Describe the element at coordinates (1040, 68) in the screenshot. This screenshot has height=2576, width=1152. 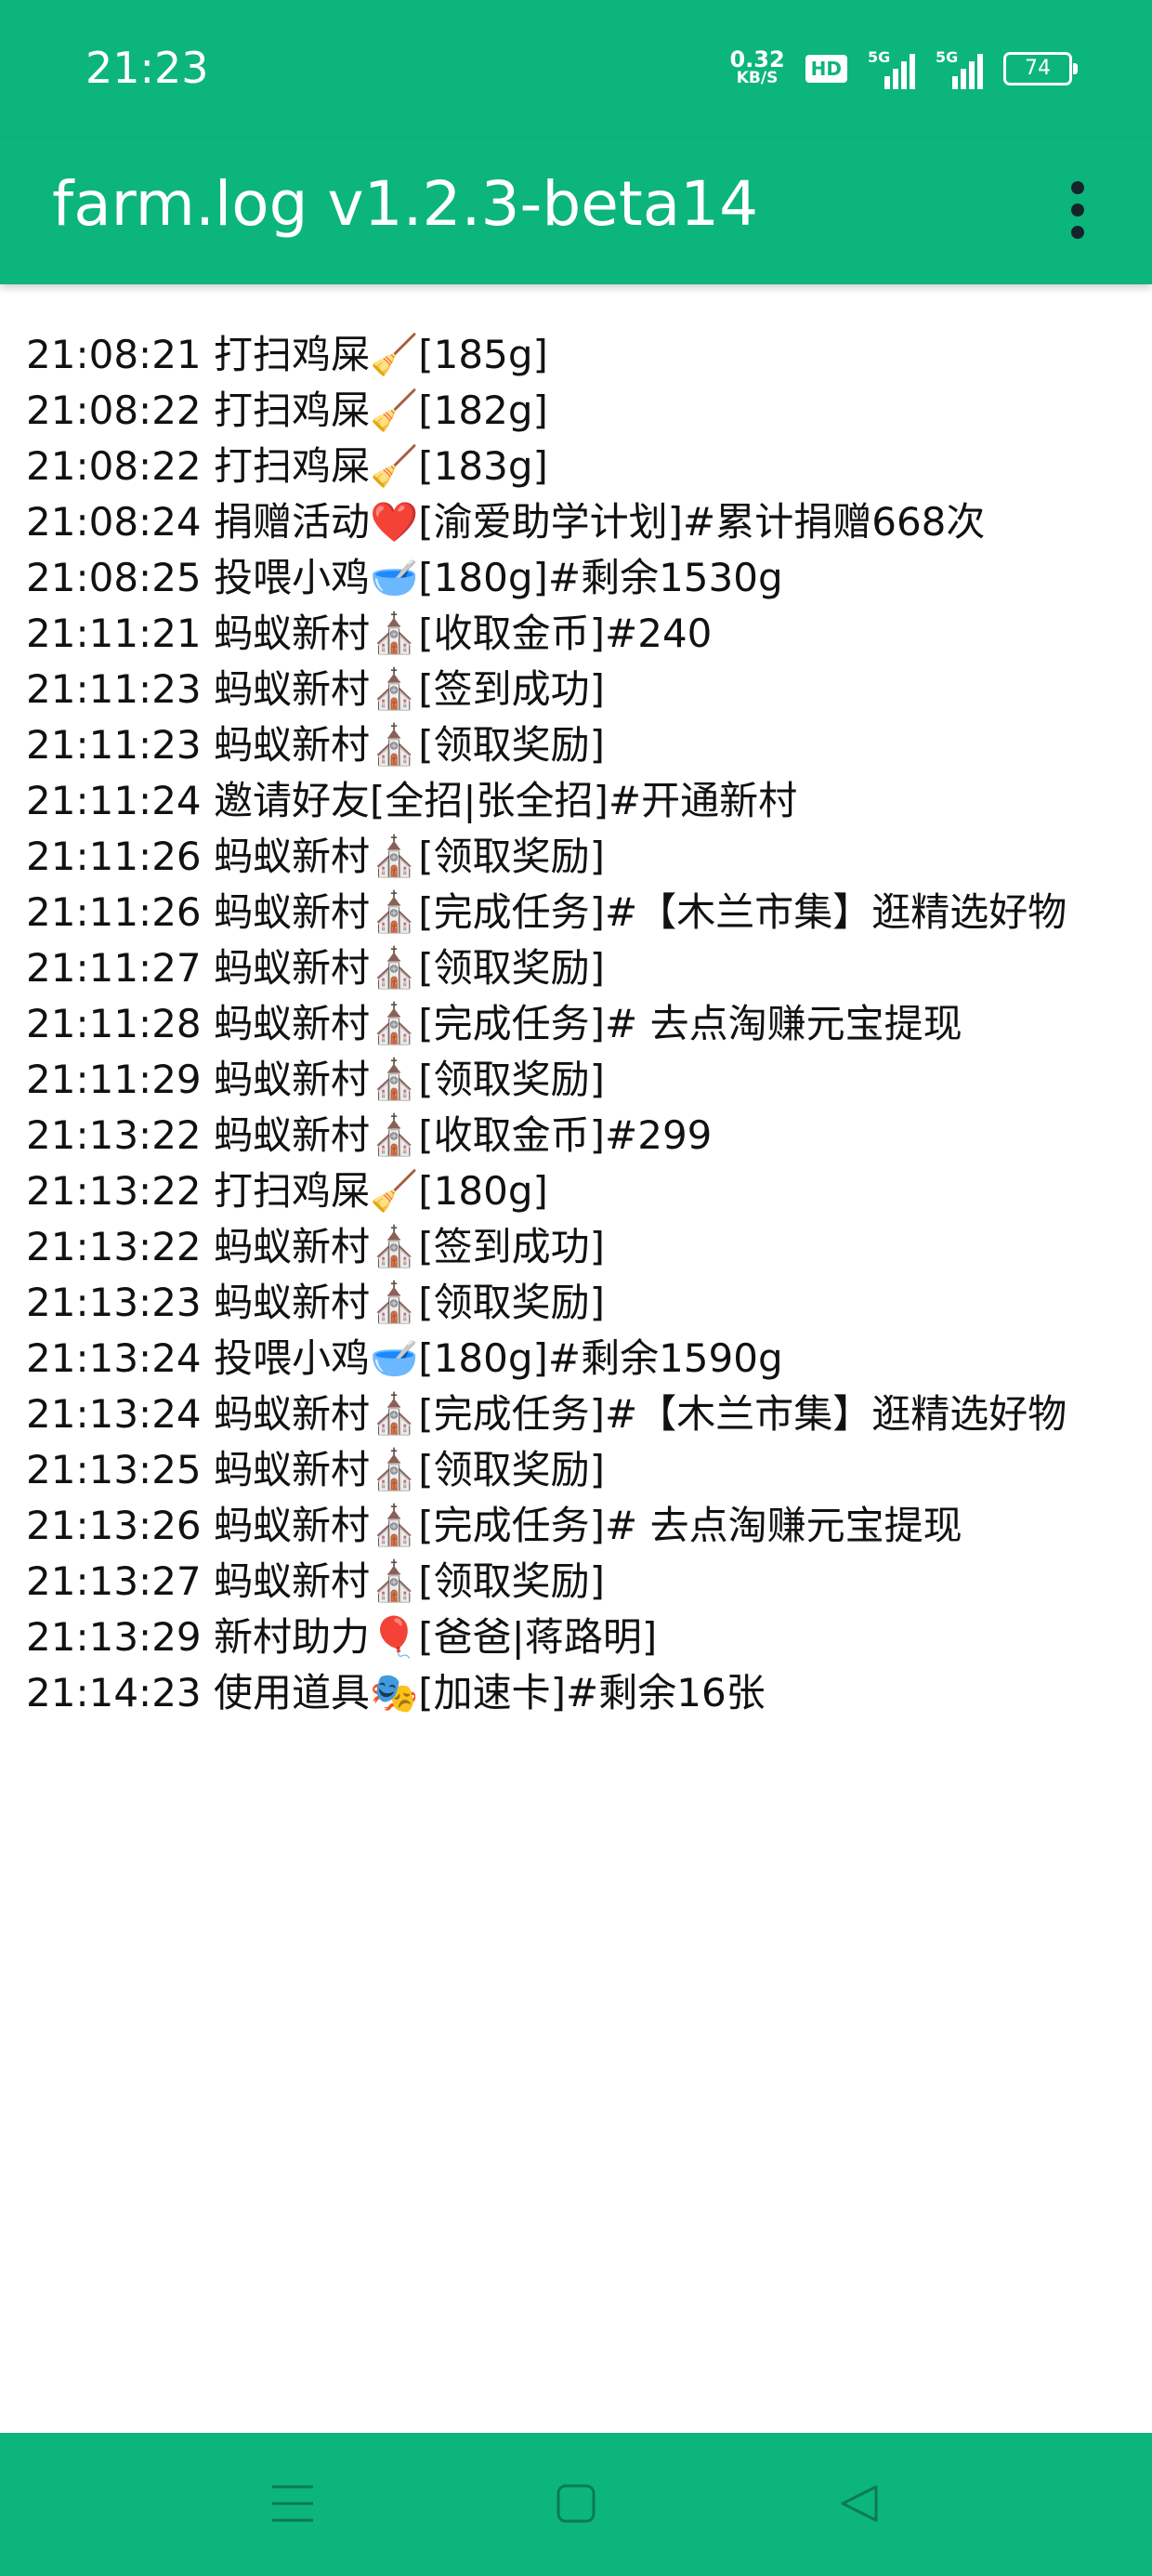
I see `battery-icon: 74` at that location.